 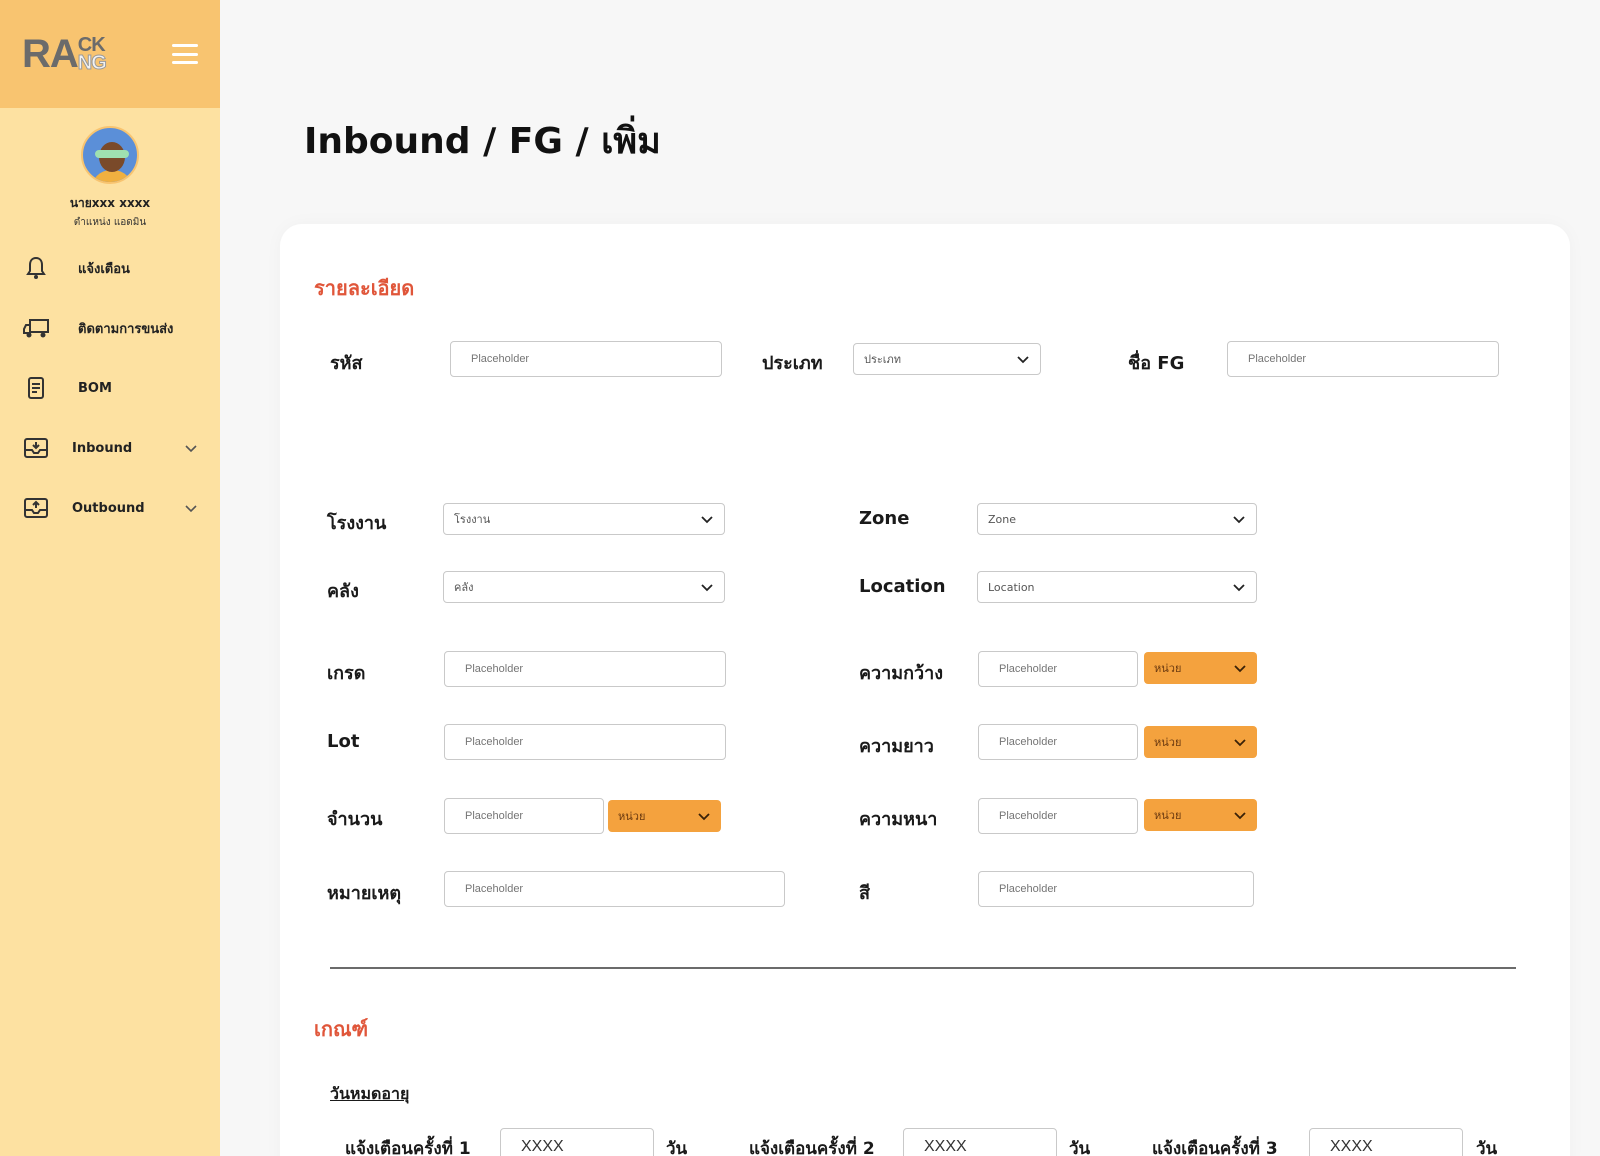 I want to click on type-label: ประเภท, so click(x=792, y=363).